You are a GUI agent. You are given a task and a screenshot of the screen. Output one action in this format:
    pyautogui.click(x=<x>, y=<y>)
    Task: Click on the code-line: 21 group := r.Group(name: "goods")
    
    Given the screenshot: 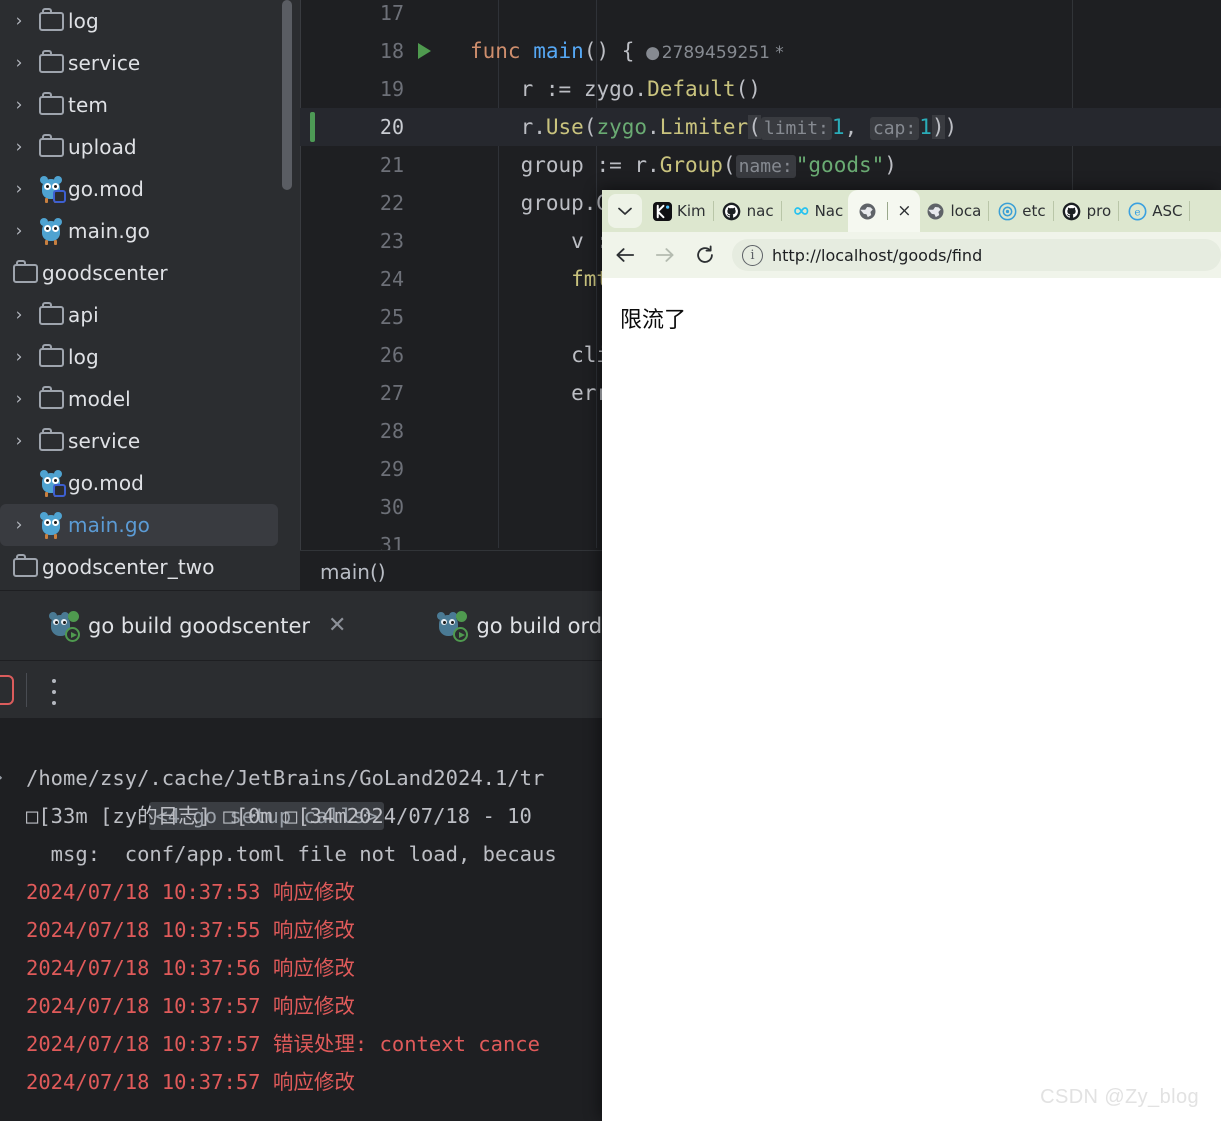 What is the action you would take?
    pyautogui.click(x=760, y=165)
    